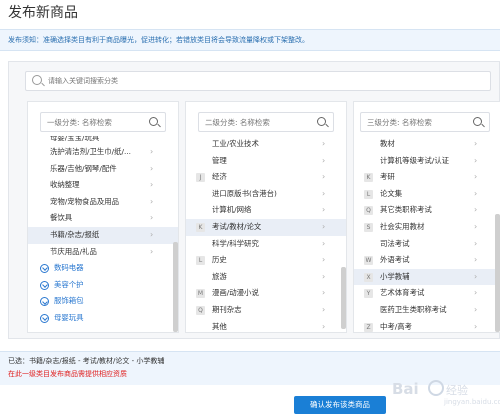  Describe the element at coordinates (67, 374) in the screenshot. I see `qualification-warning: 在此一级类目发布商品需提供相应资质` at that location.